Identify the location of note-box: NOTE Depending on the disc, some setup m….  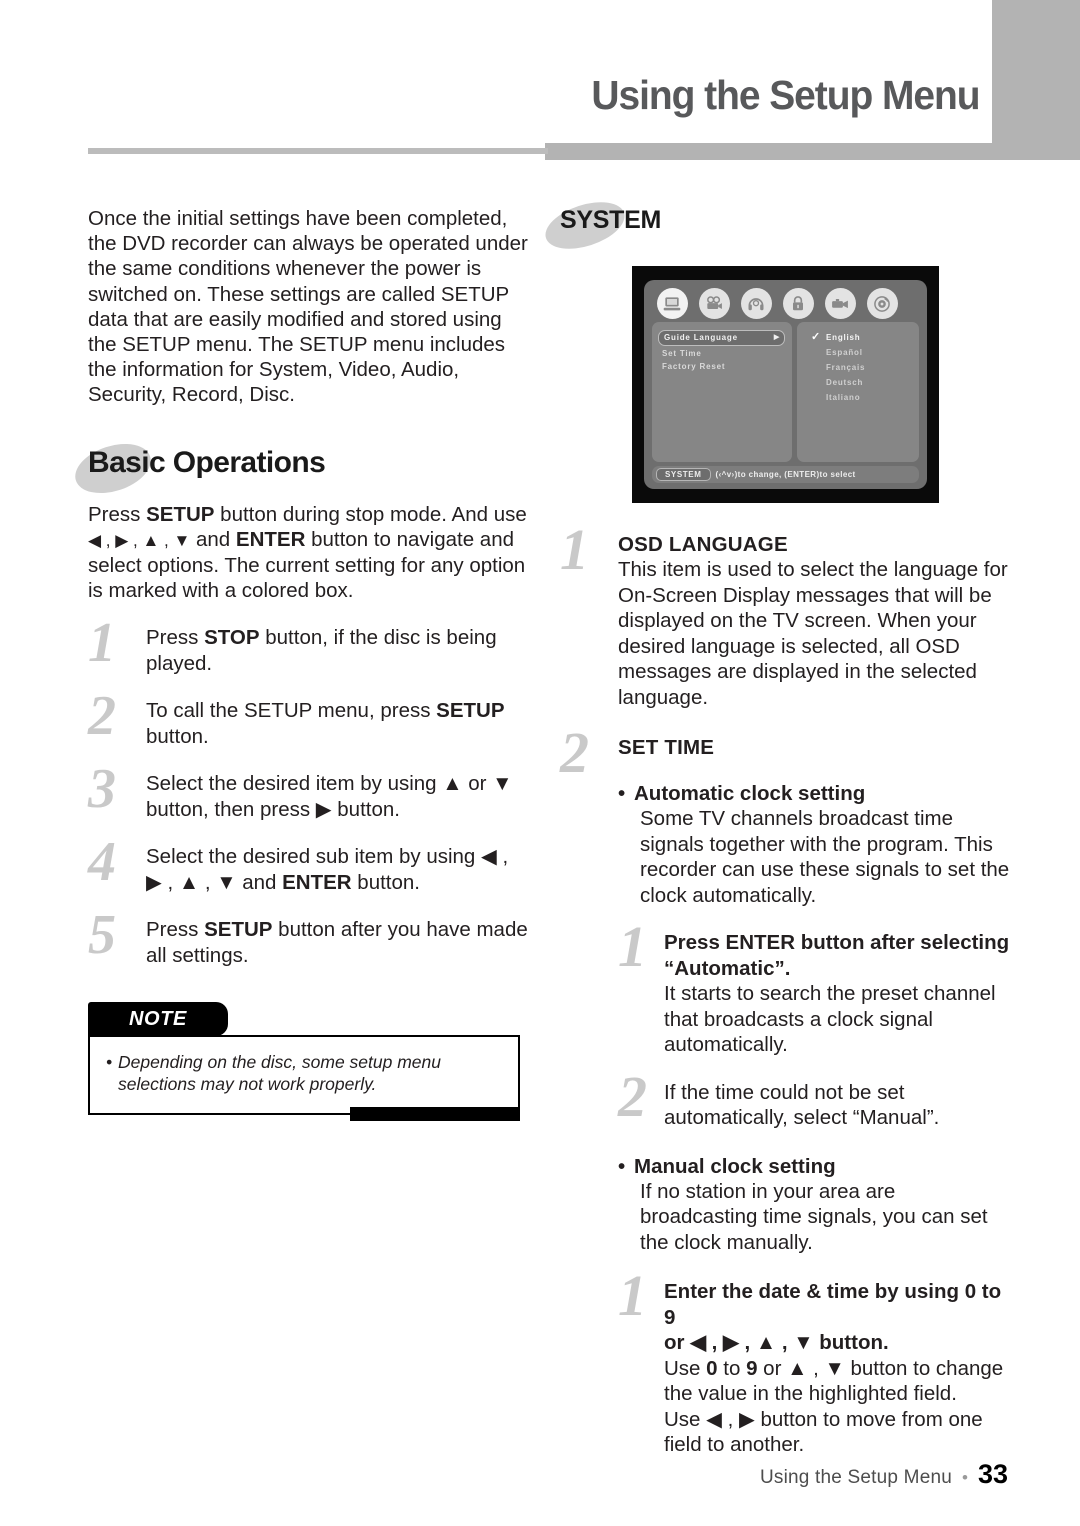
(304, 1062).